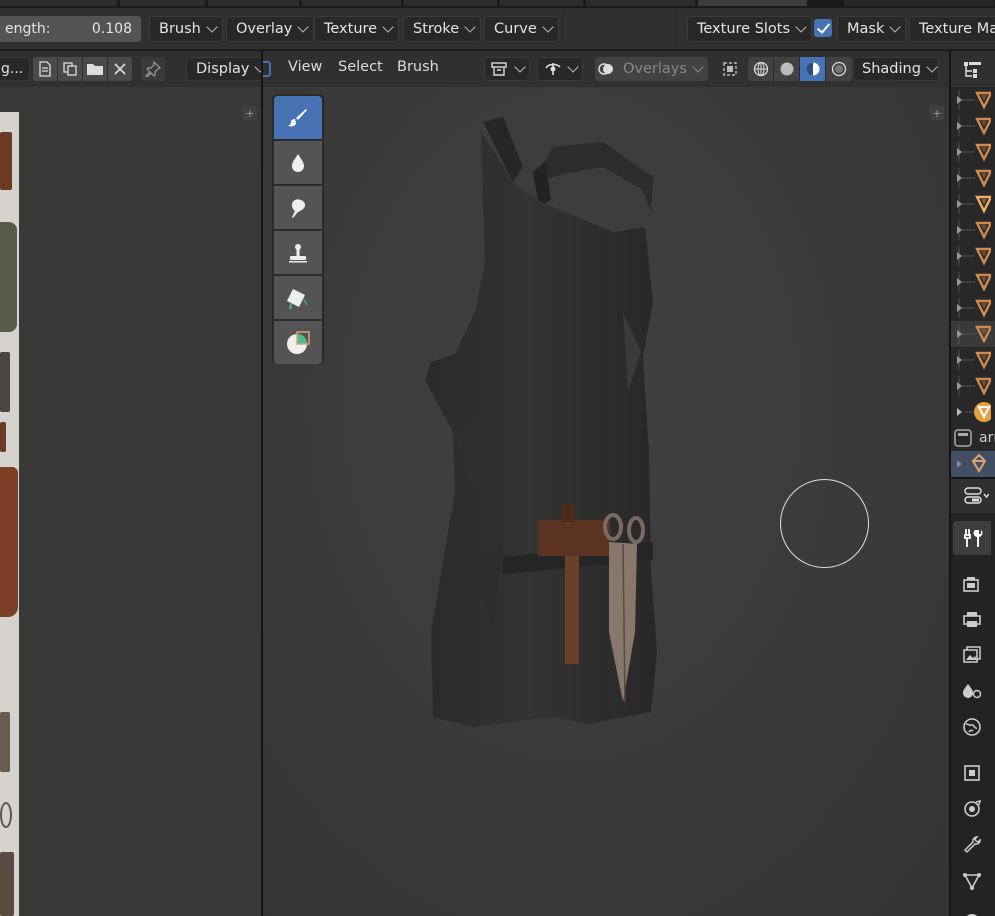 This screenshot has width=995, height=916. What do you see at coordinates (957, 29) in the screenshot?
I see `texture-mask-label: Texture Mas` at bounding box center [957, 29].